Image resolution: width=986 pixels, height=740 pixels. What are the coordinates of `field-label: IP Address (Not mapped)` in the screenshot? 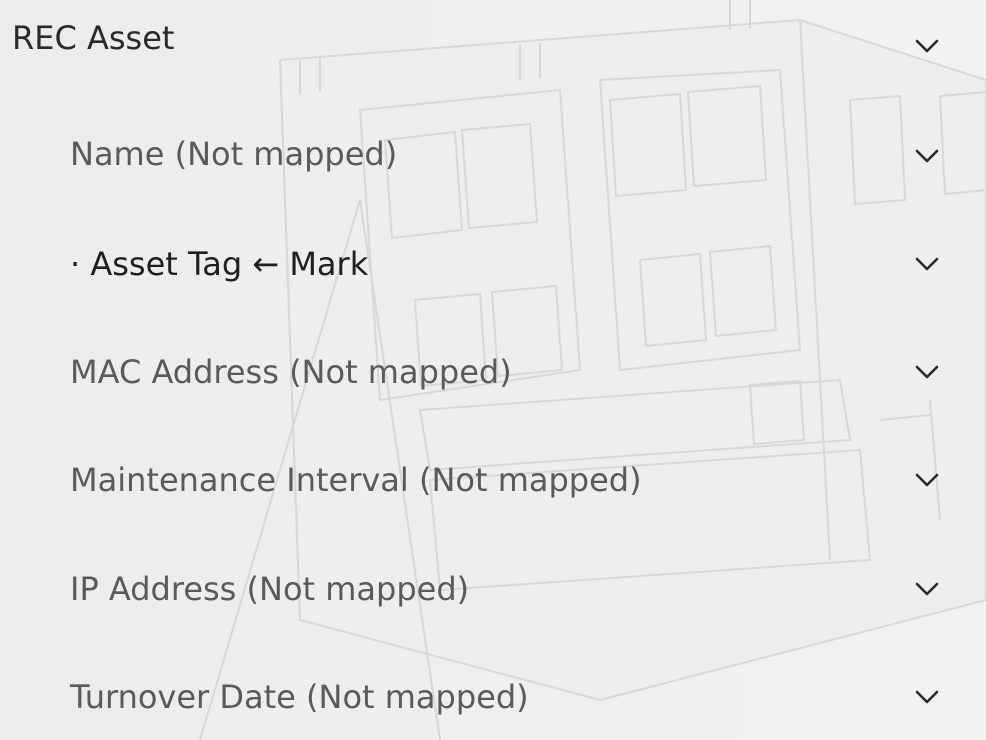 It's located at (270, 589).